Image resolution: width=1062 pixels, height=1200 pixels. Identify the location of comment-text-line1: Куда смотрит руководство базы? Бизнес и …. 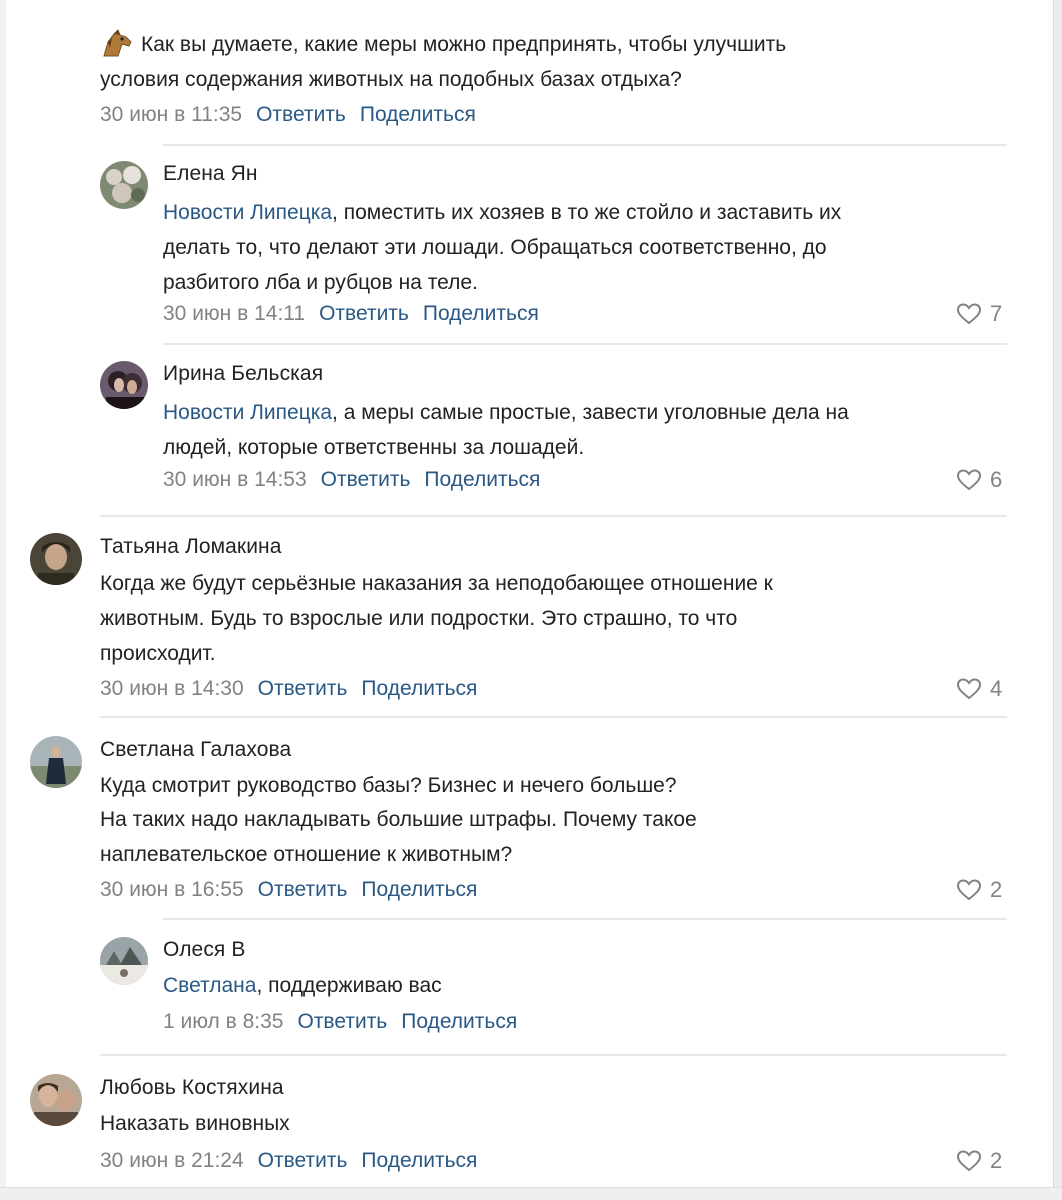
(388, 785).